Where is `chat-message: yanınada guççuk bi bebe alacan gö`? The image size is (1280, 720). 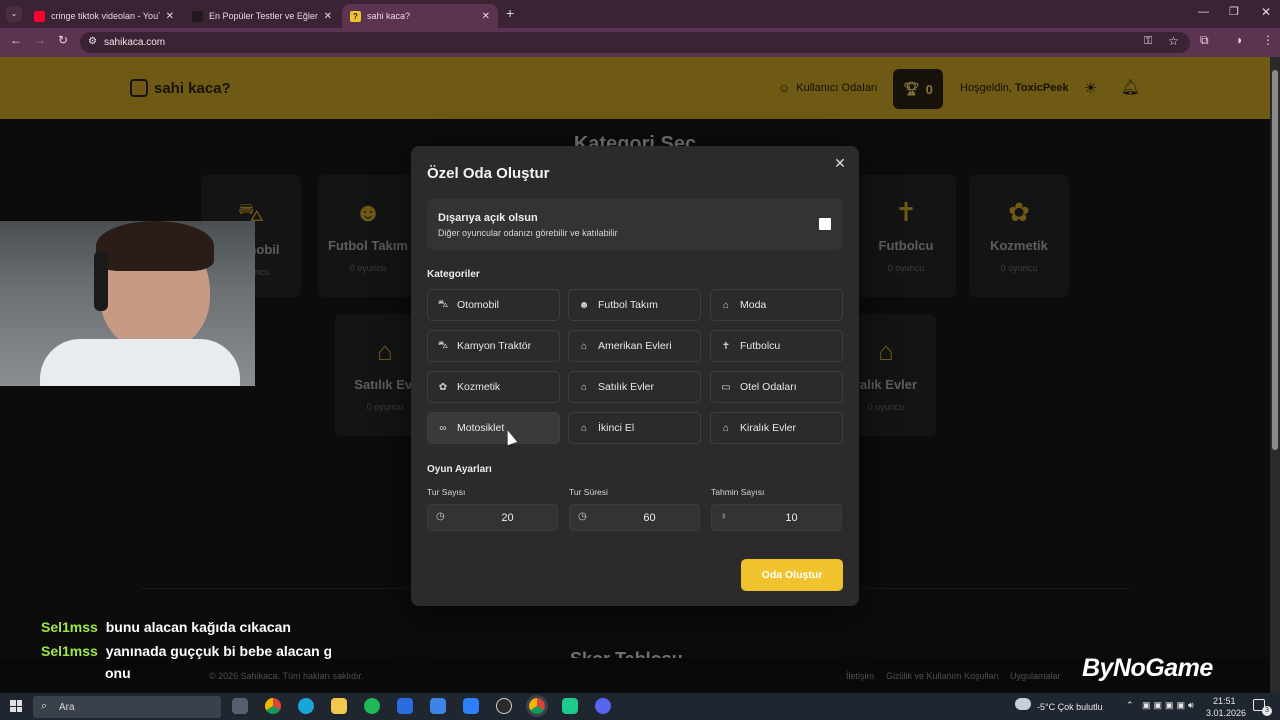 chat-message: yanınada guççuk bi bebe alacan gö is located at coordinates (218, 651).